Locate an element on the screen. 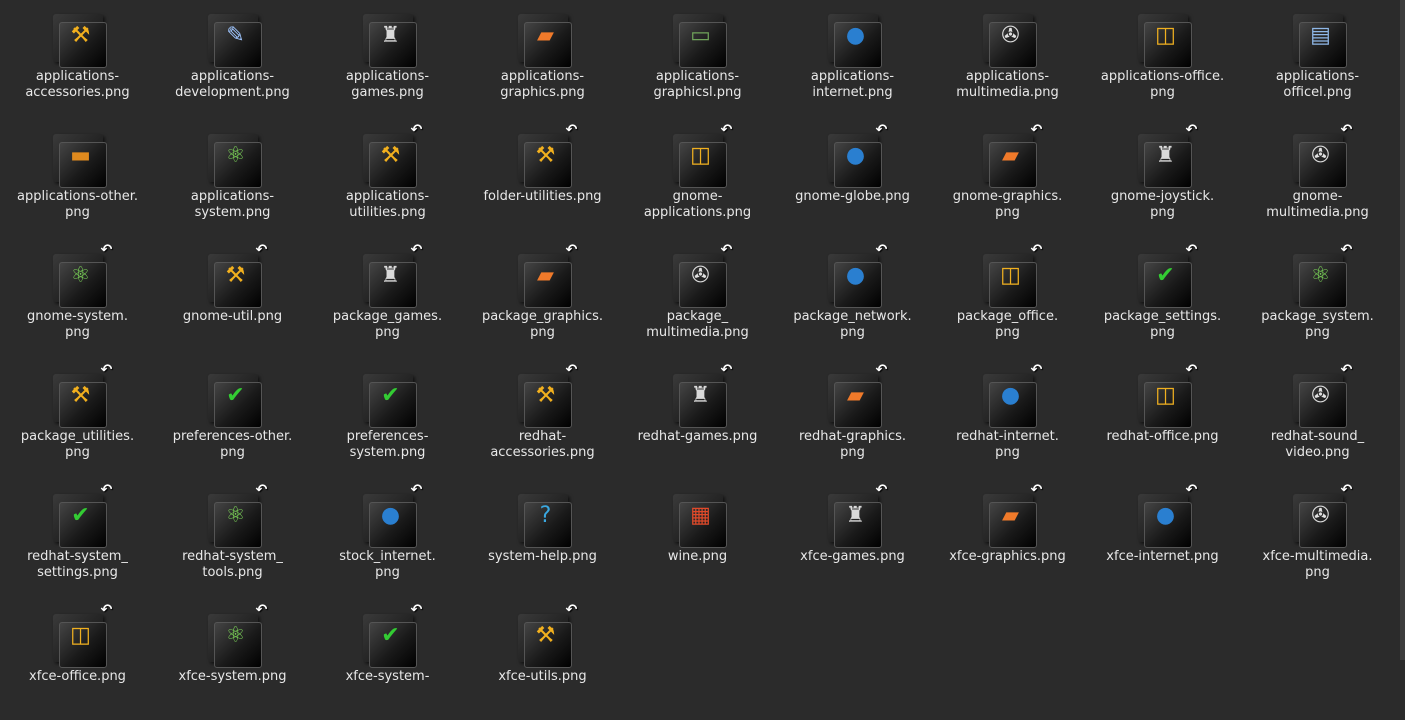  file-item: ● ↶ package_network. png is located at coordinates (852, 300).